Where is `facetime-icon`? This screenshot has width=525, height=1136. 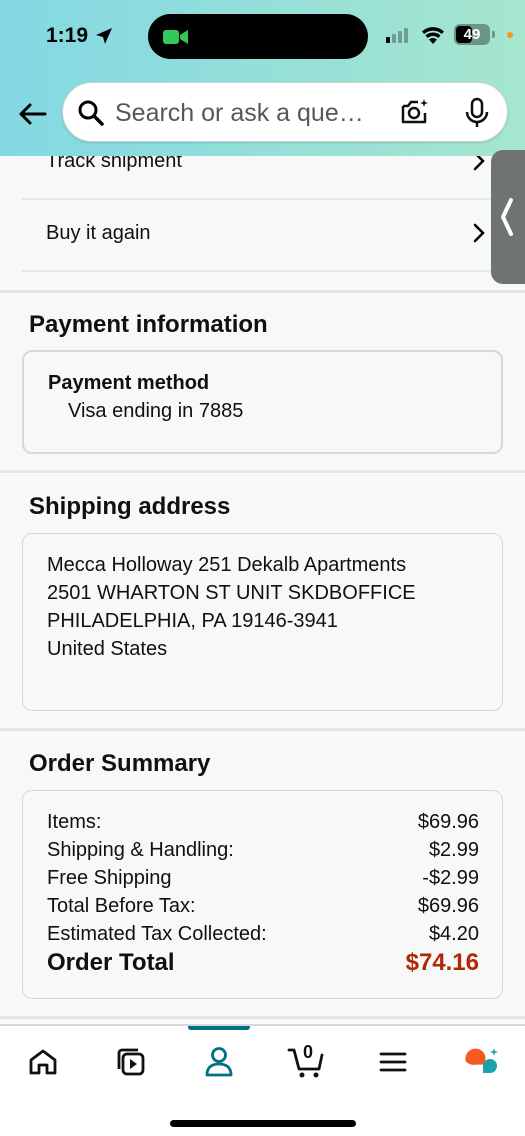 facetime-icon is located at coordinates (175, 37).